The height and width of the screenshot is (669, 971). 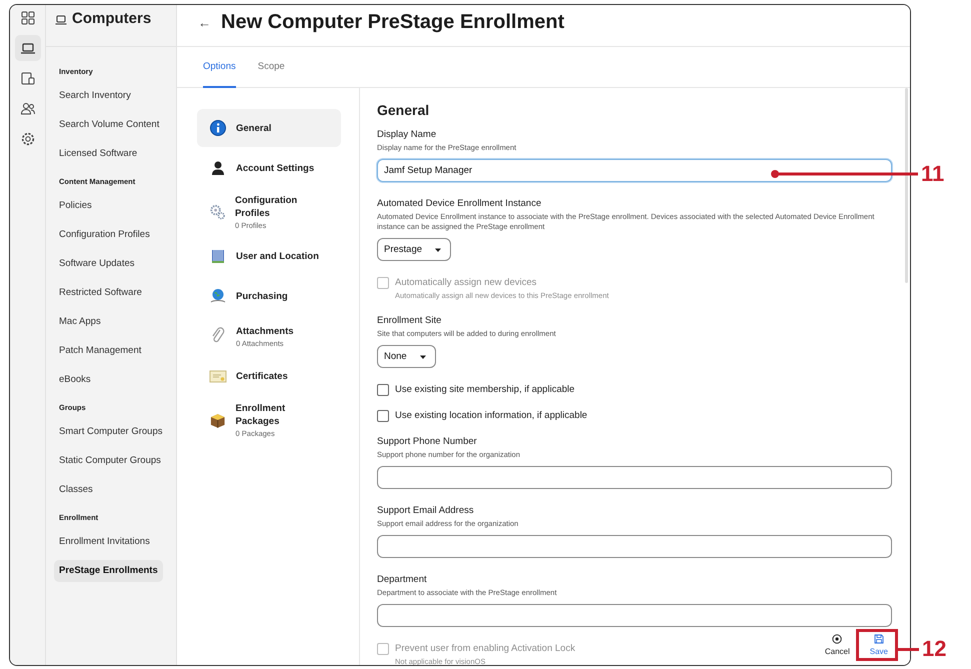 I want to click on nav-rail-button, so click(x=27, y=48).